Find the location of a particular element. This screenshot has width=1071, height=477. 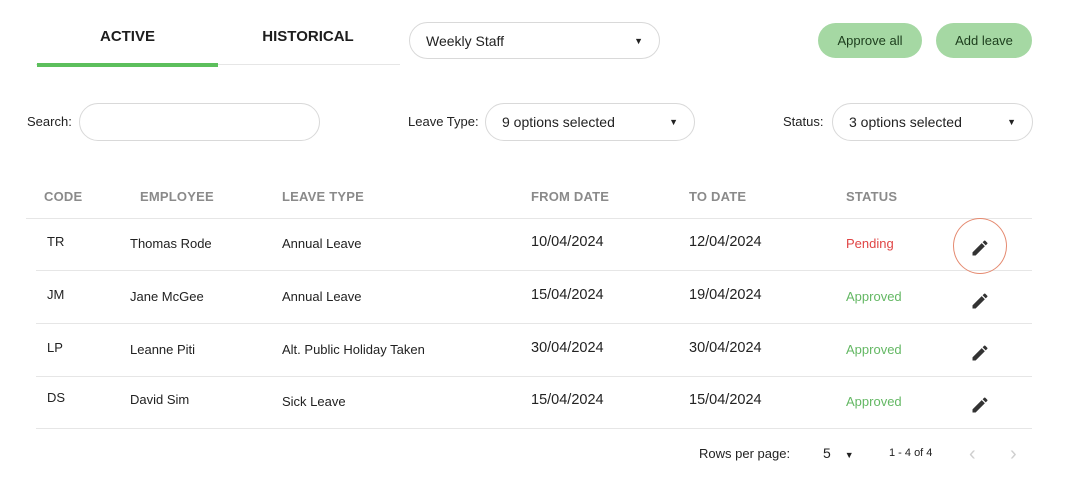

cell-to-date: 30/04/2024 is located at coordinates (725, 348).